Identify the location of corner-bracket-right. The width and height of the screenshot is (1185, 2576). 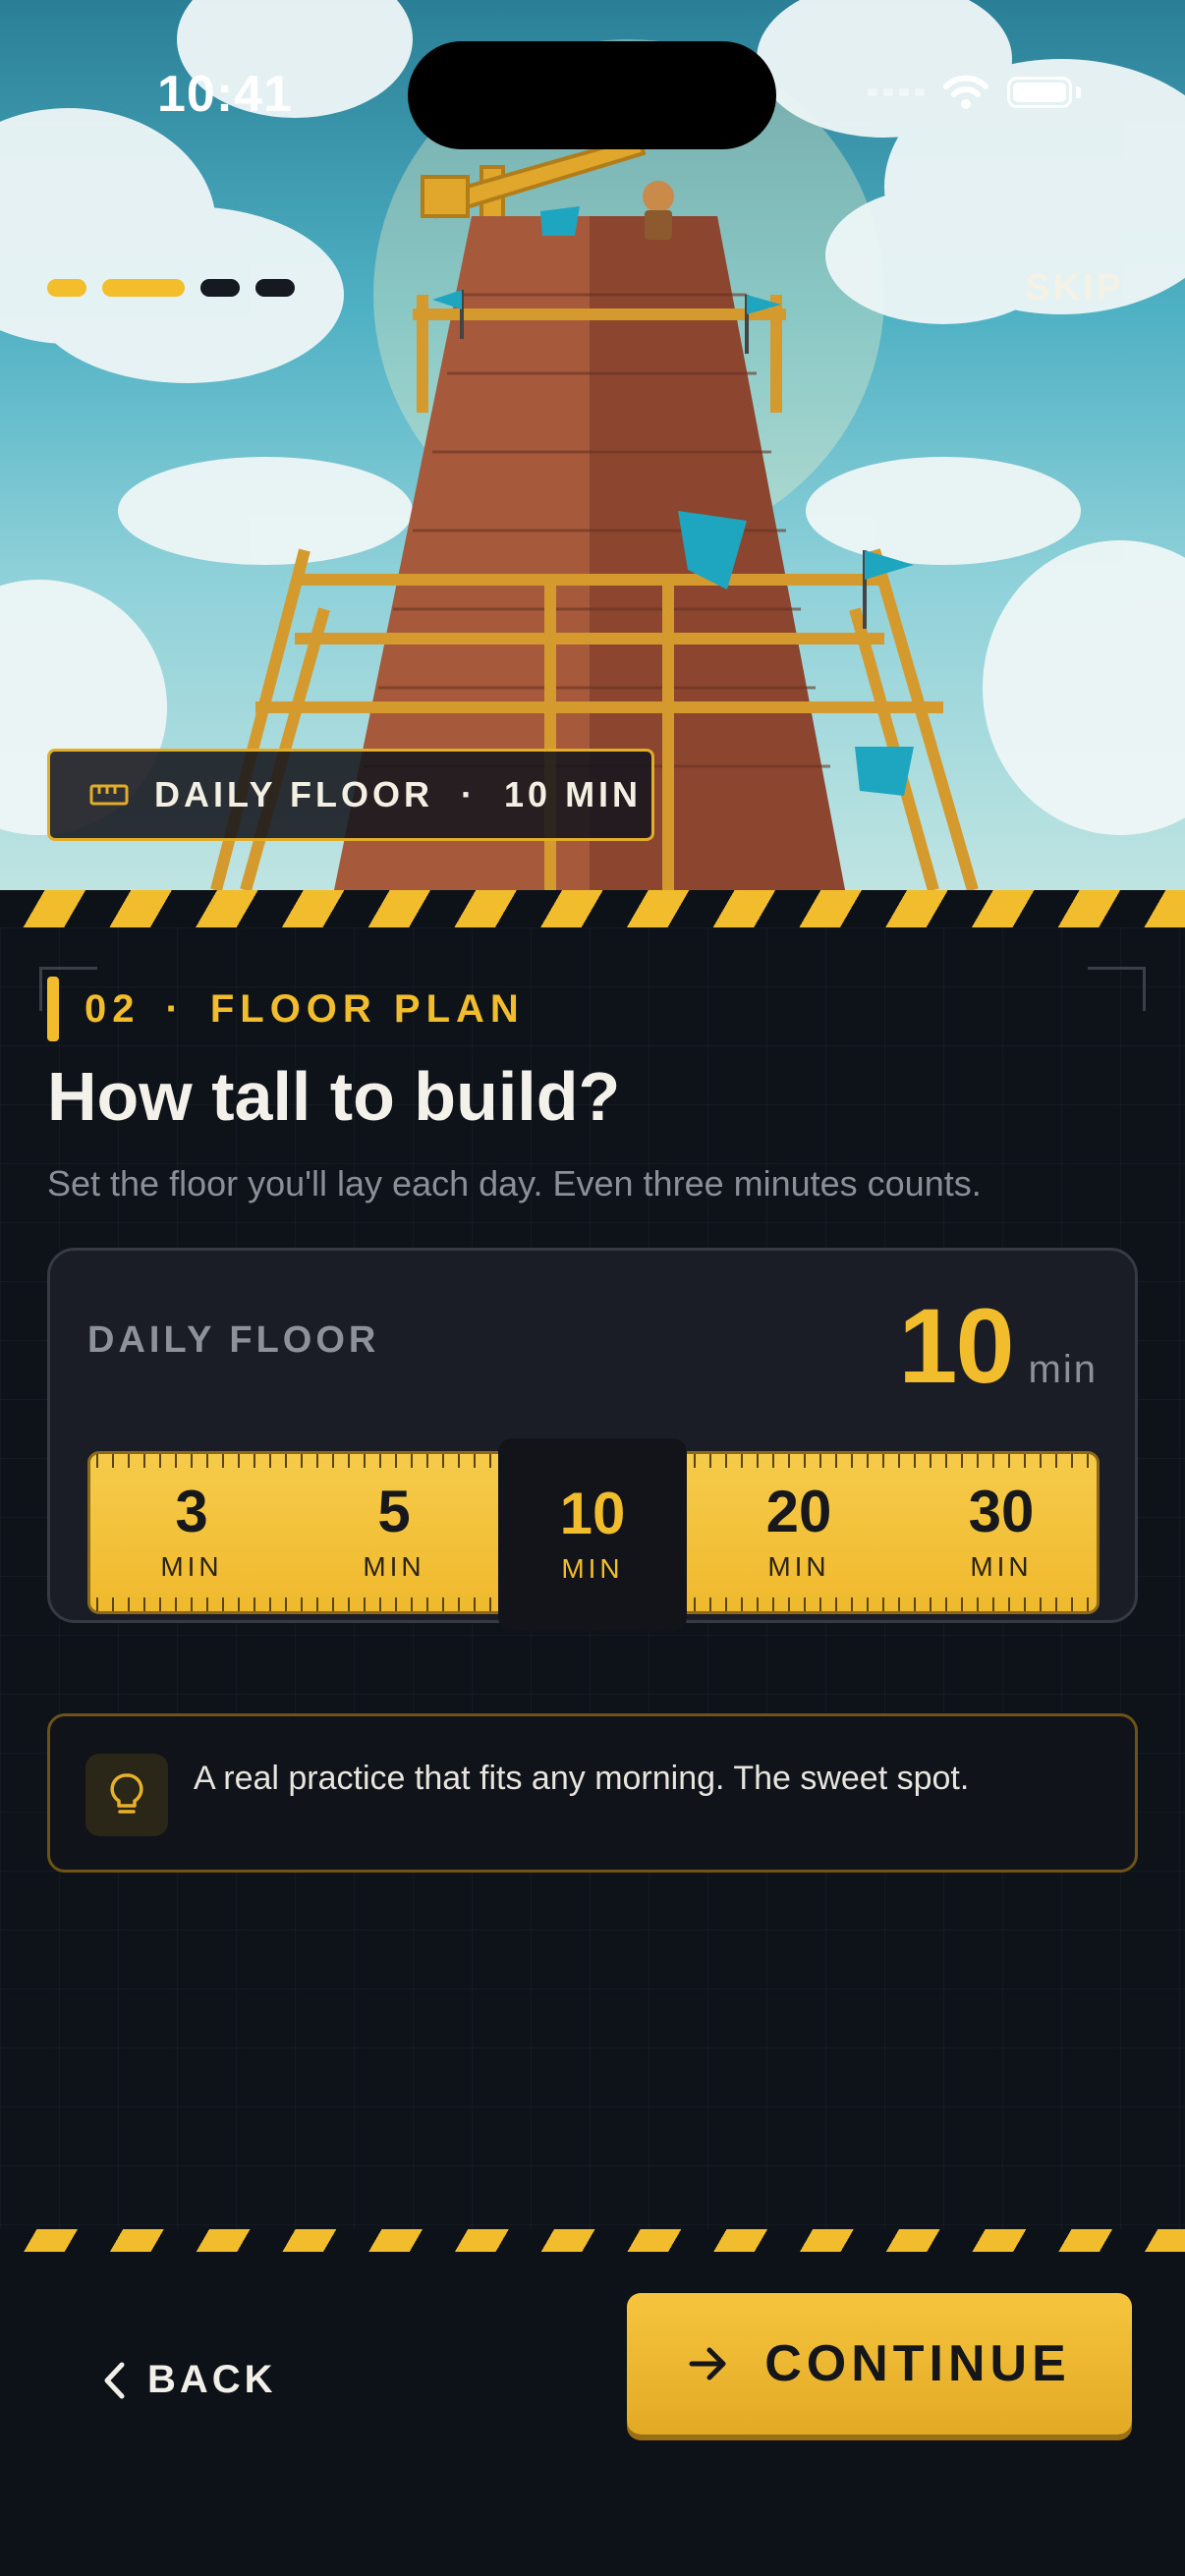
(1117, 989).